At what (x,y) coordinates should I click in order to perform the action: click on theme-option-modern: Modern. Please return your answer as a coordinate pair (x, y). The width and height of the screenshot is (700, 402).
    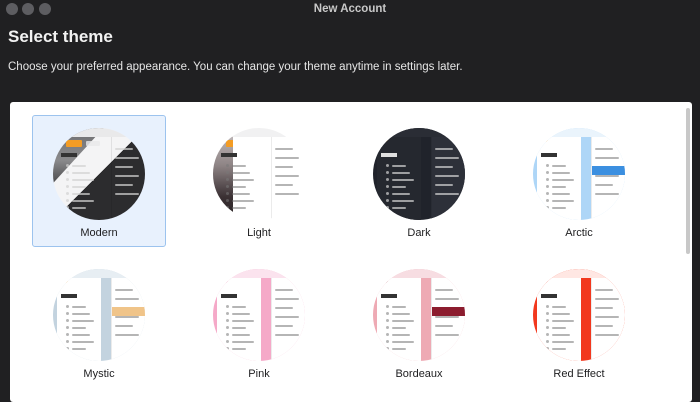
    Looking at the image, I should click on (99, 181).